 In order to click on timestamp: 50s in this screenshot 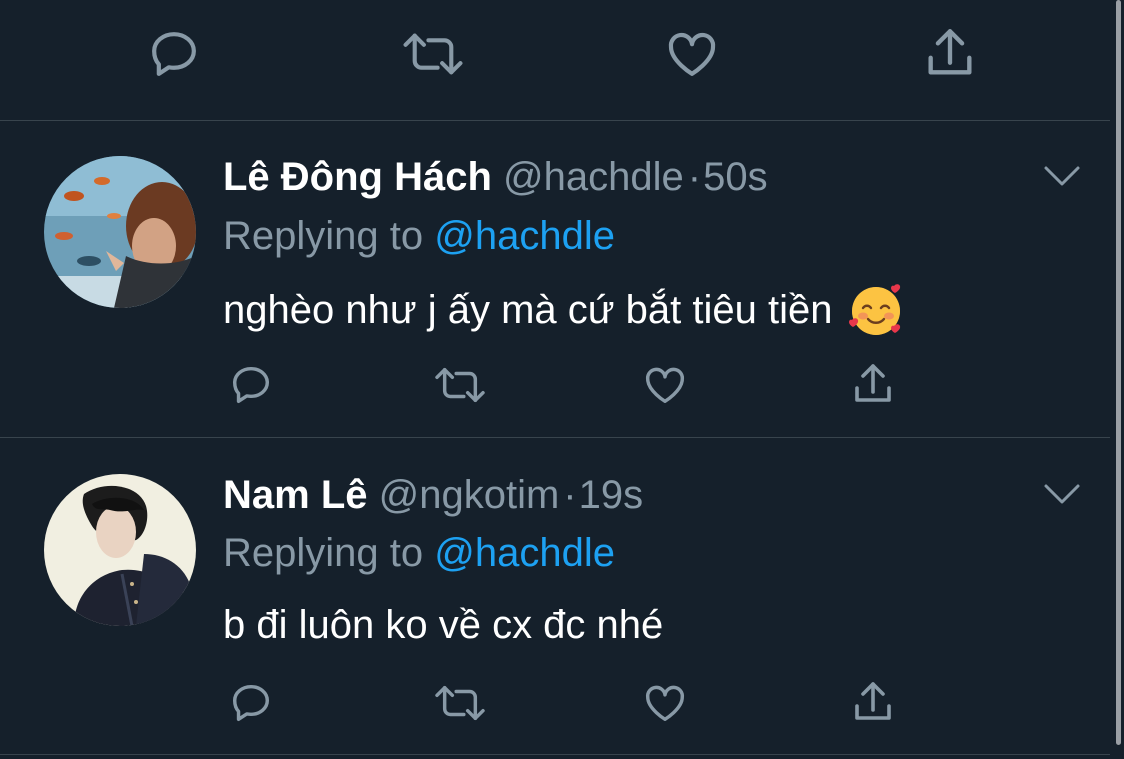, I will do `click(735, 177)`.